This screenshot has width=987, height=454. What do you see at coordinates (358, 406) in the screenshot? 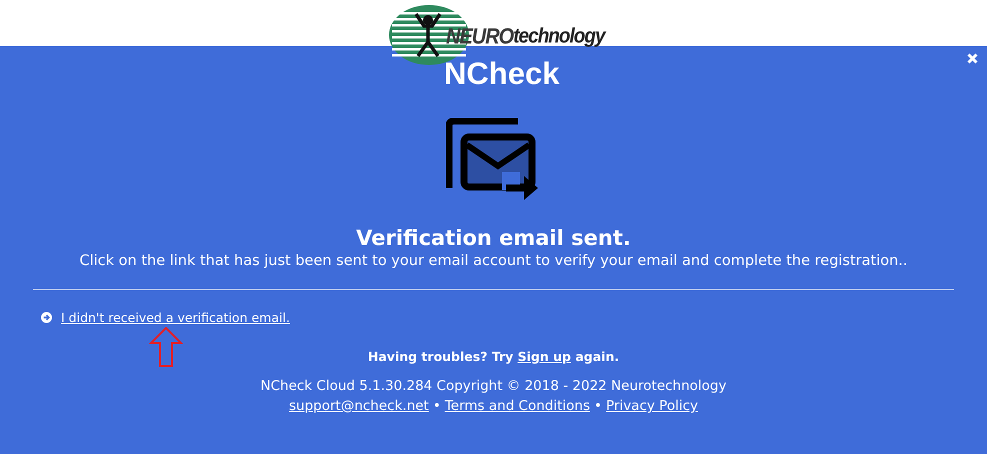
I see `footer-link: support@ncheck.net` at bounding box center [358, 406].